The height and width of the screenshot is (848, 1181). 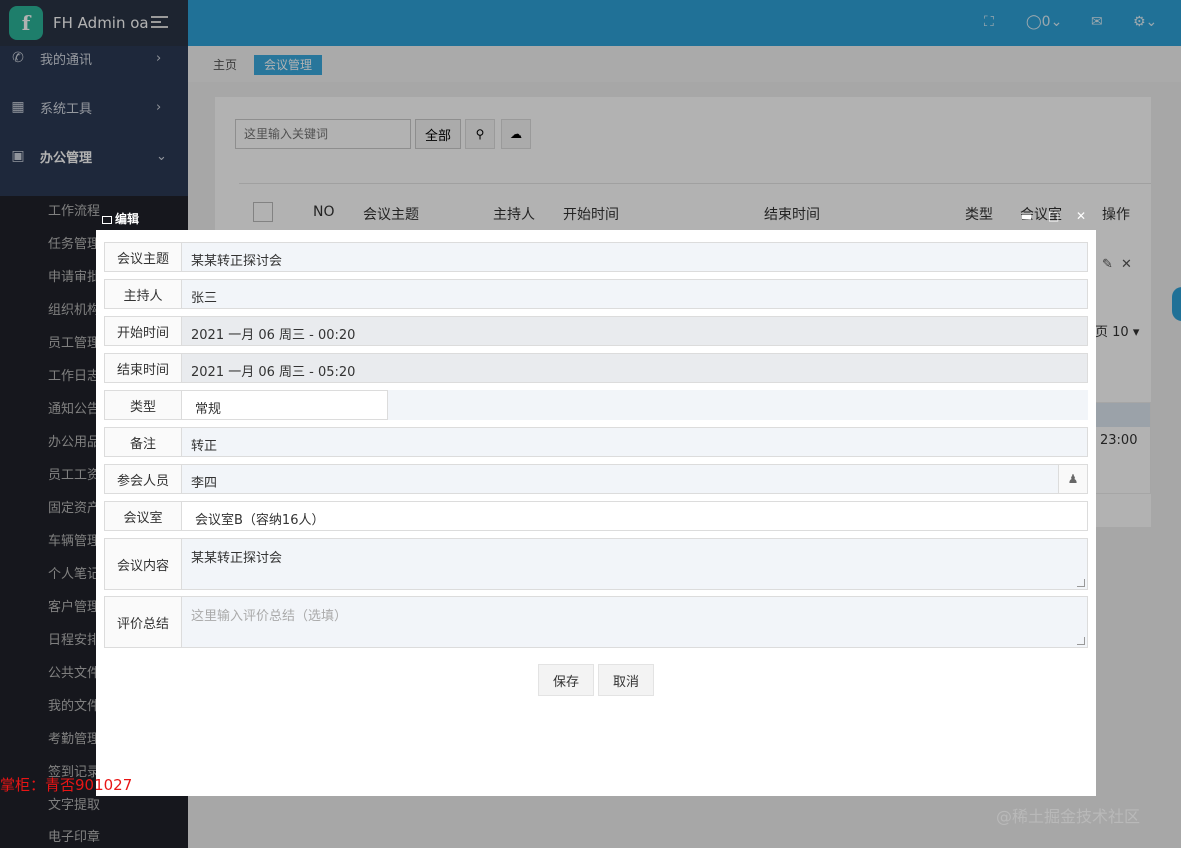 I want to click on end-time-input: 2021 一月 06 周三 - 05:20, so click(x=273, y=370).